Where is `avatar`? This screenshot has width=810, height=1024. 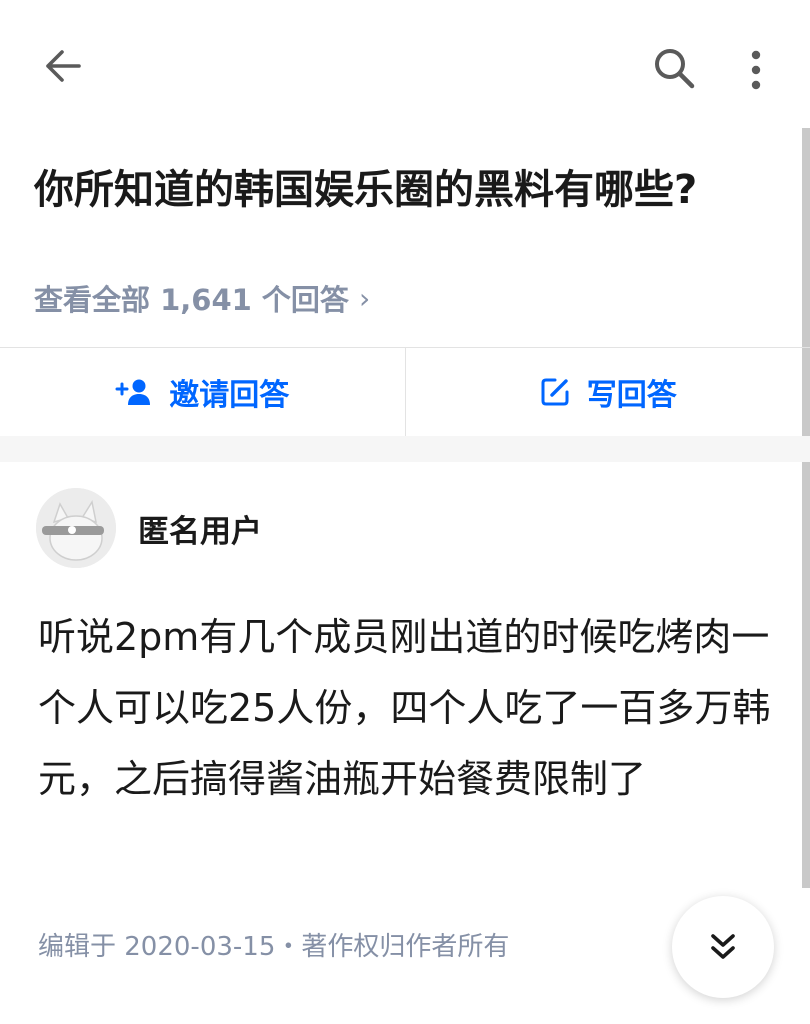 avatar is located at coordinates (76, 528).